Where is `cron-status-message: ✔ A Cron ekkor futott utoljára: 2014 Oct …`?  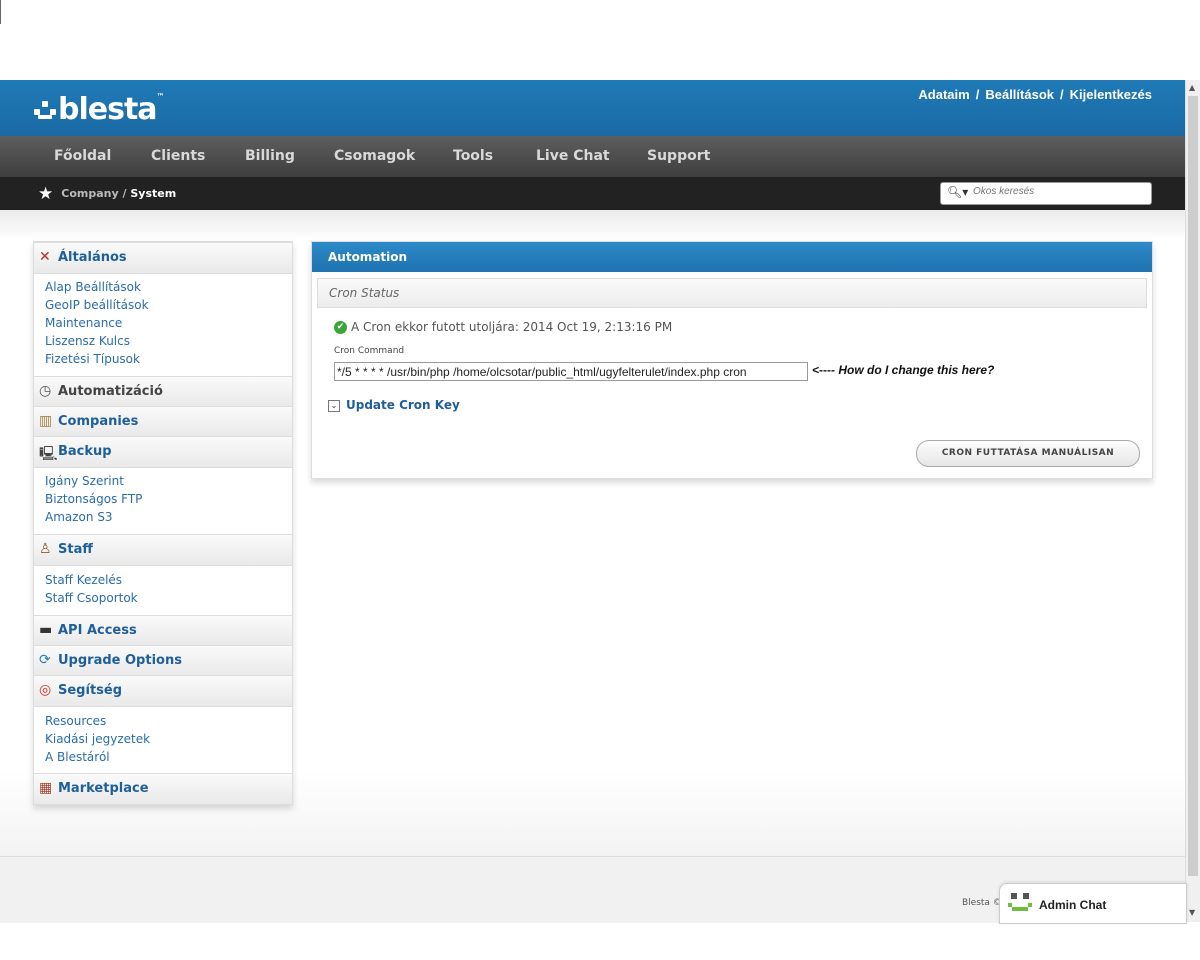 cron-status-message: ✔ A Cron ekkor futott utoljára: 2014 Oct … is located at coordinates (503, 327).